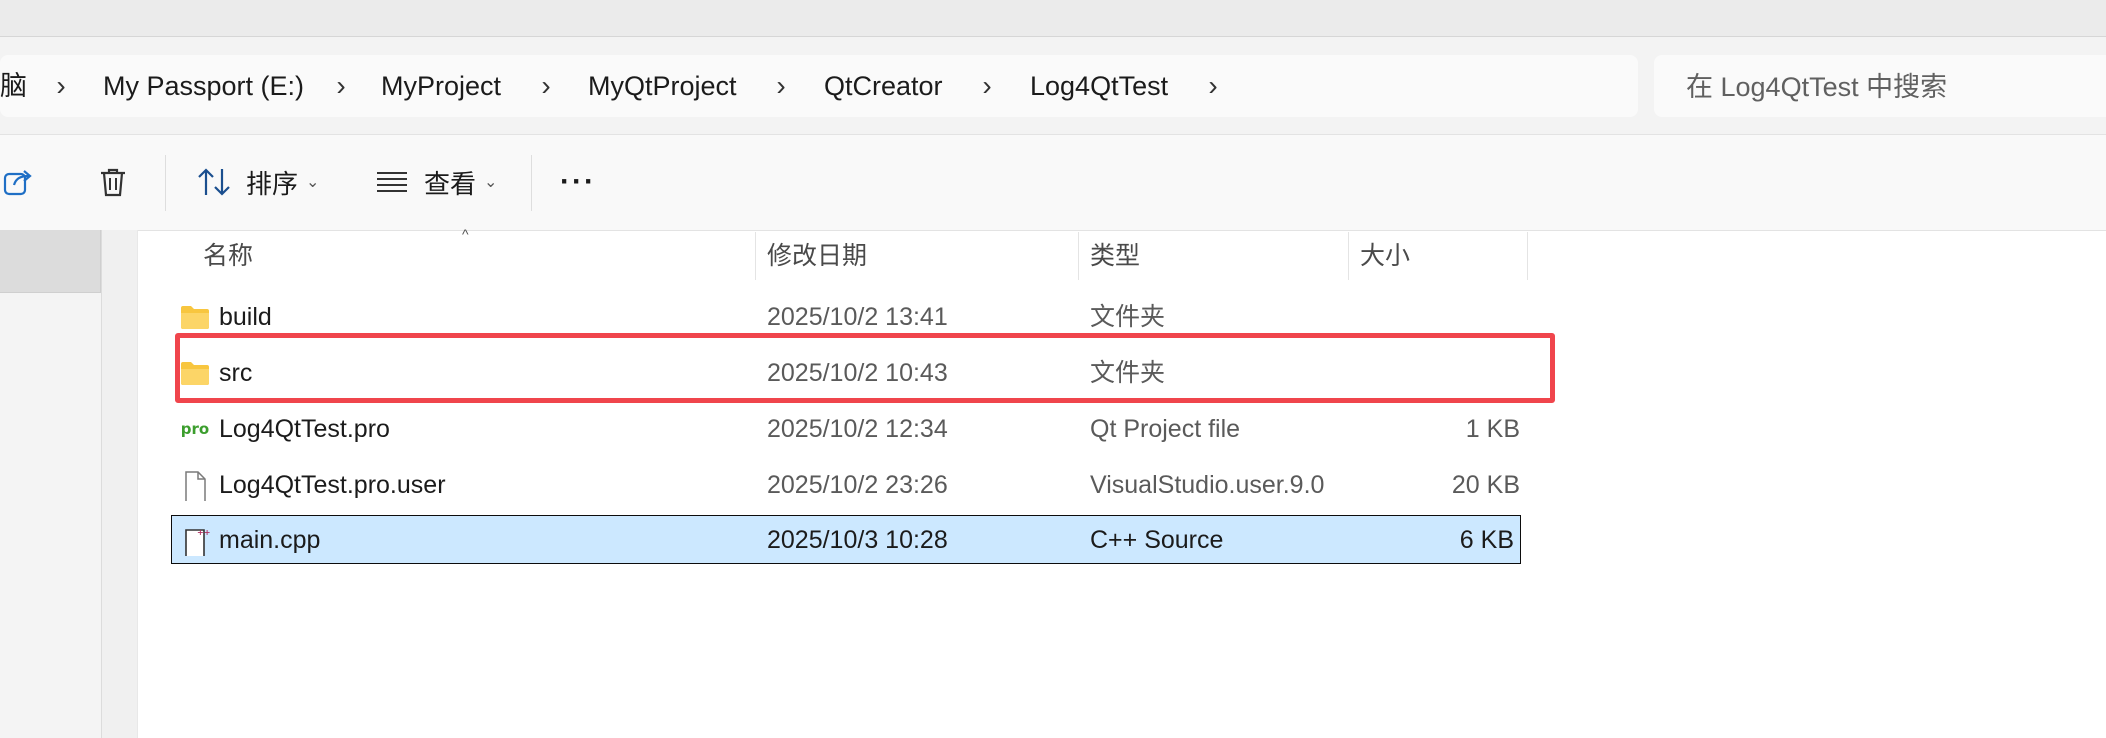  What do you see at coordinates (662, 86) in the screenshot?
I see `breadcrumb-item-myqtproject: MyQtProject` at bounding box center [662, 86].